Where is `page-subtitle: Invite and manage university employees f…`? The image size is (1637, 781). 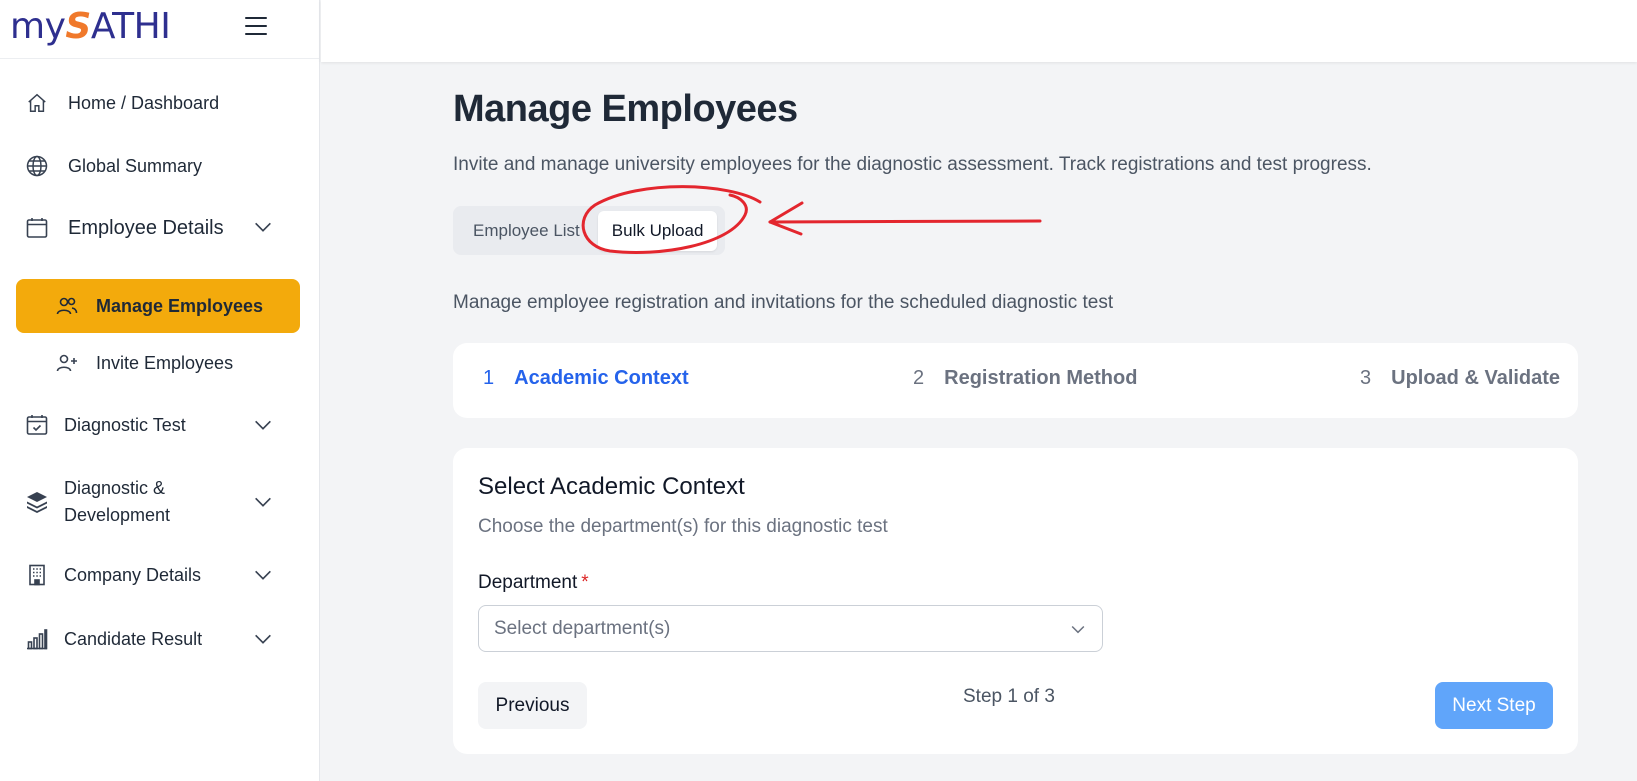 page-subtitle: Invite and manage university employees f… is located at coordinates (912, 164).